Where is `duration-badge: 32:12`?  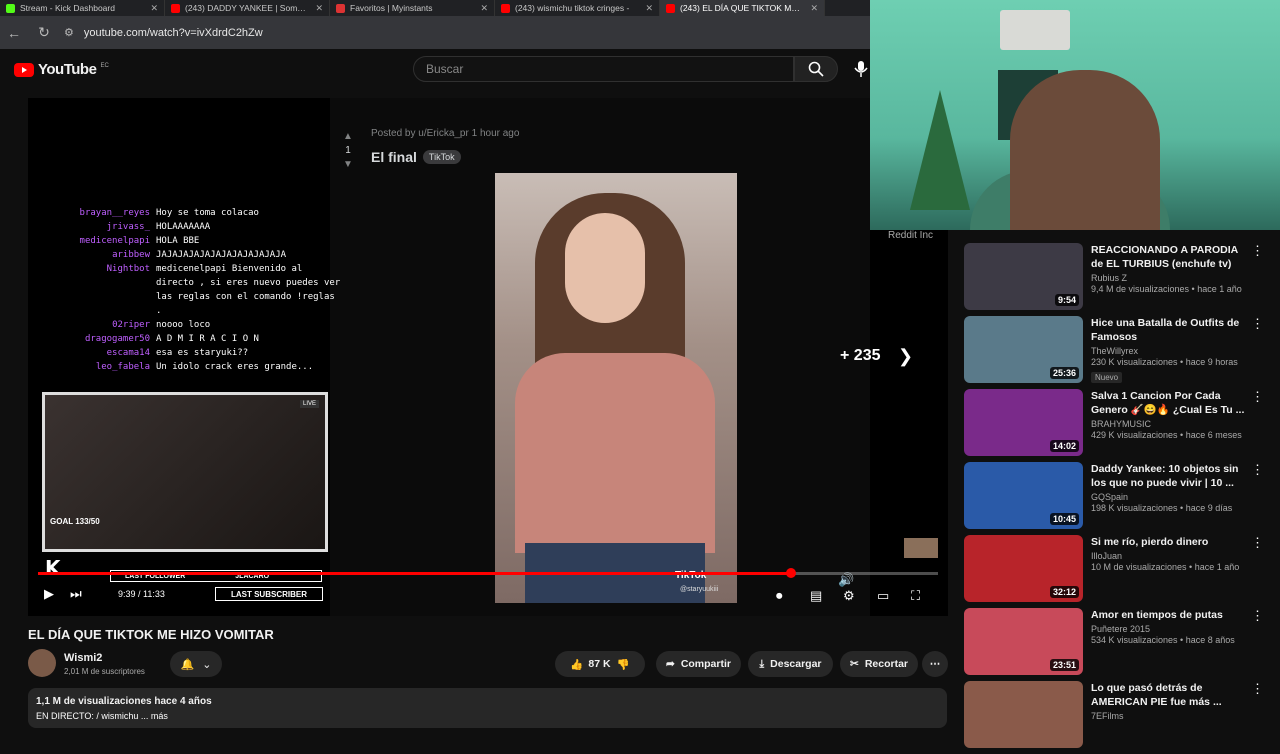
duration-badge: 32:12 is located at coordinates (1064, 592).